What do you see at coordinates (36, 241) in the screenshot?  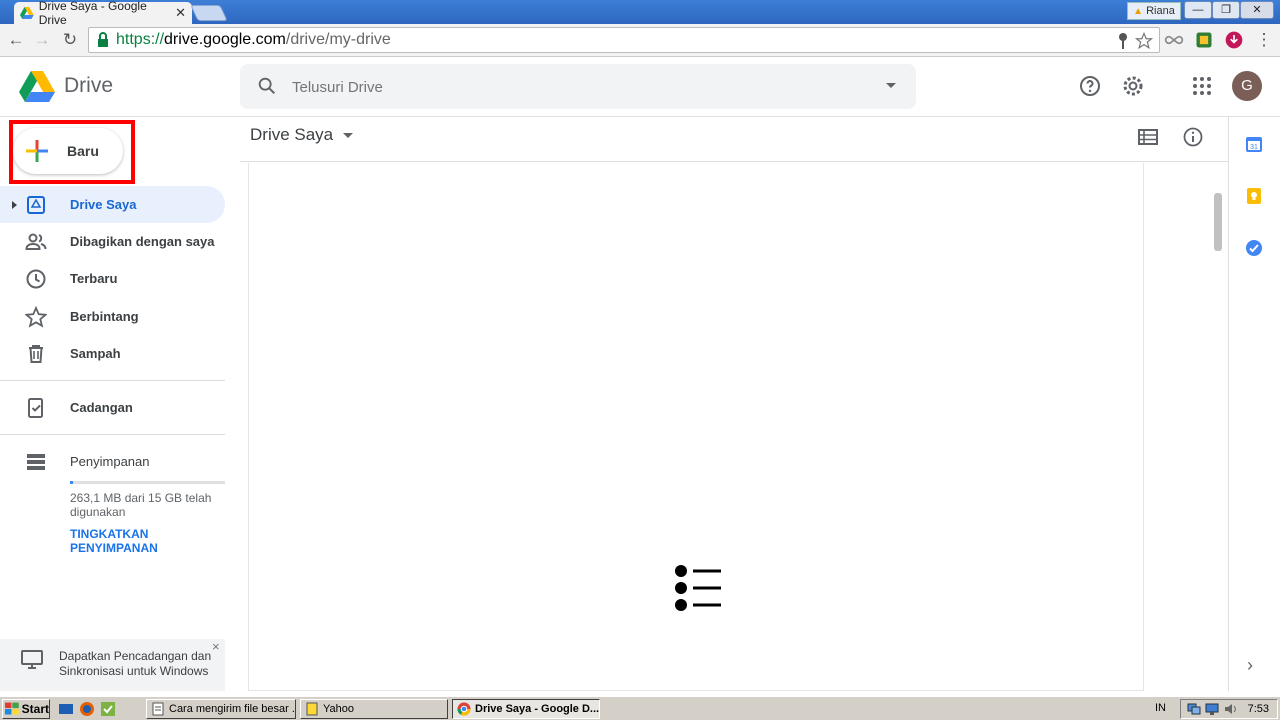 I see `people-icon` at bounding box center [36, 241].